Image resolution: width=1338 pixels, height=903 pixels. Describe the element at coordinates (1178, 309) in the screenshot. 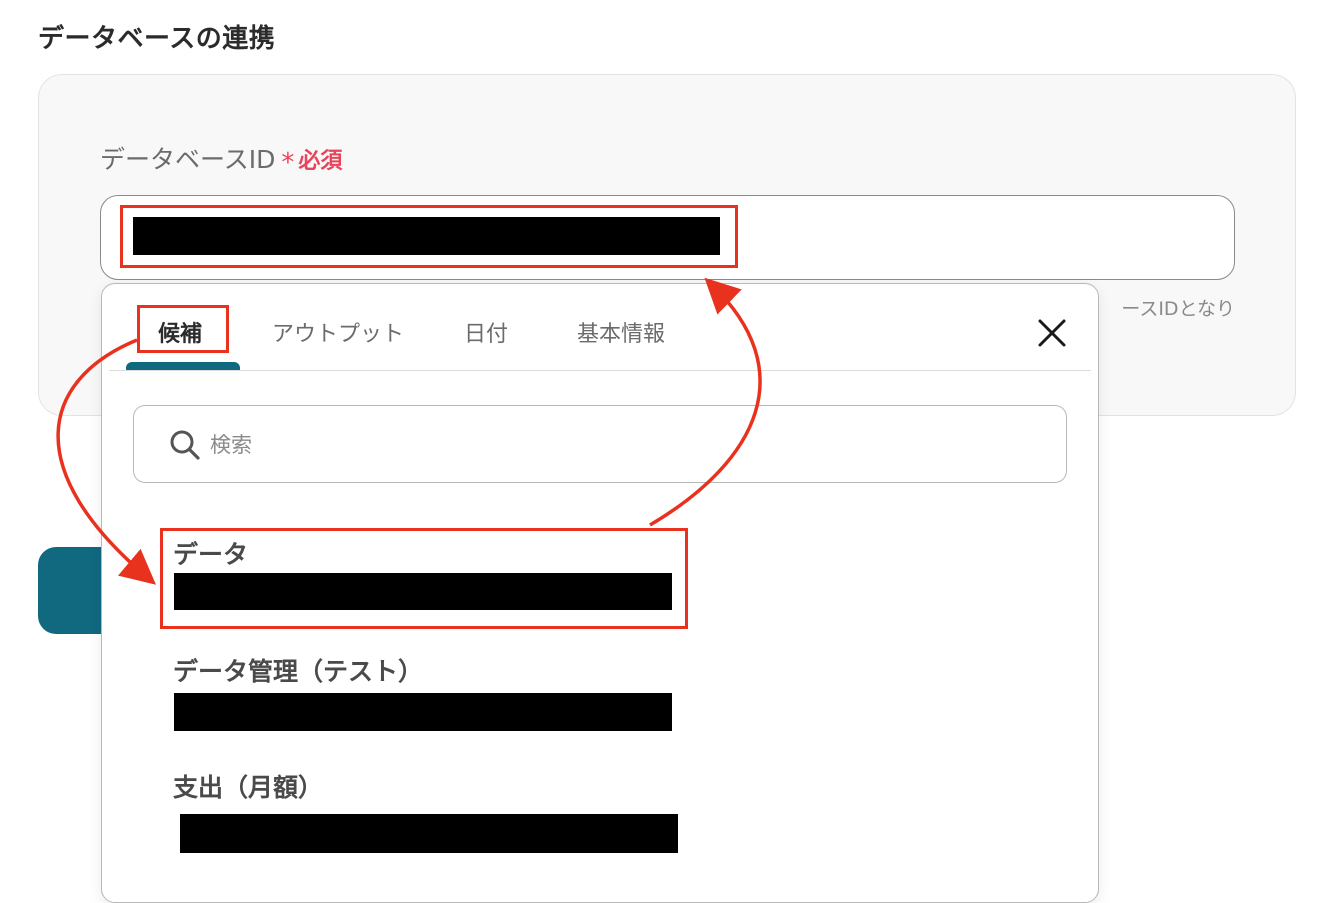

I see `help-text: ースIDとなり` at that location.